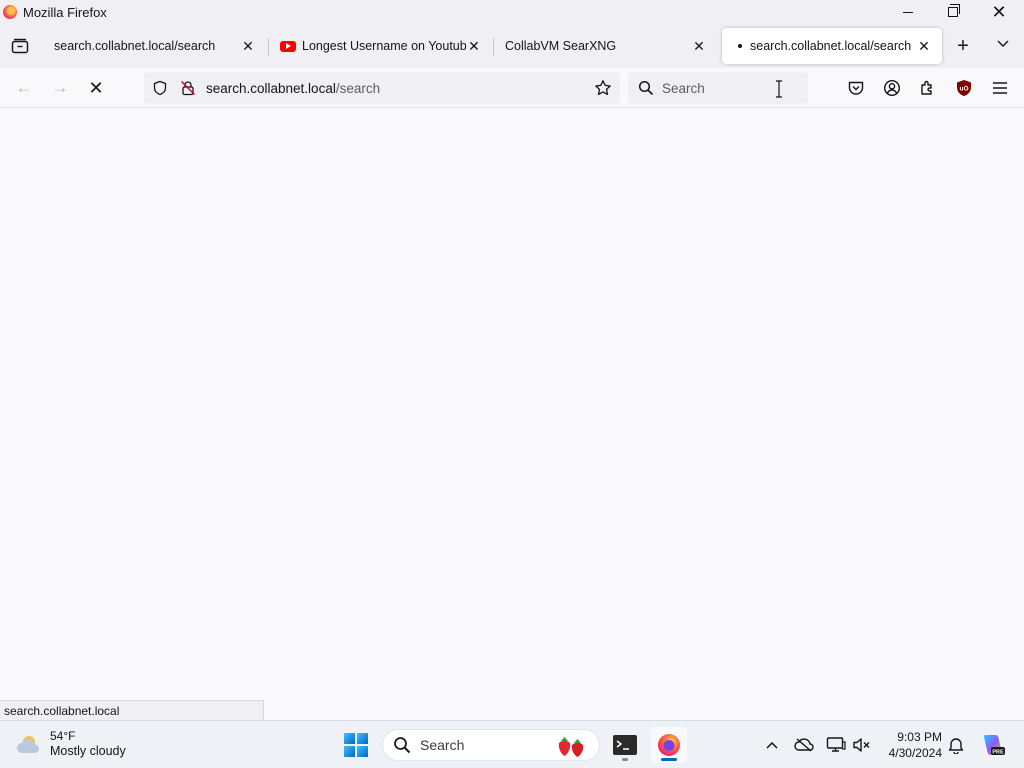 This screenshot has height=768, width=1024. I want to click on strawberries-icon, so click(571, 747).